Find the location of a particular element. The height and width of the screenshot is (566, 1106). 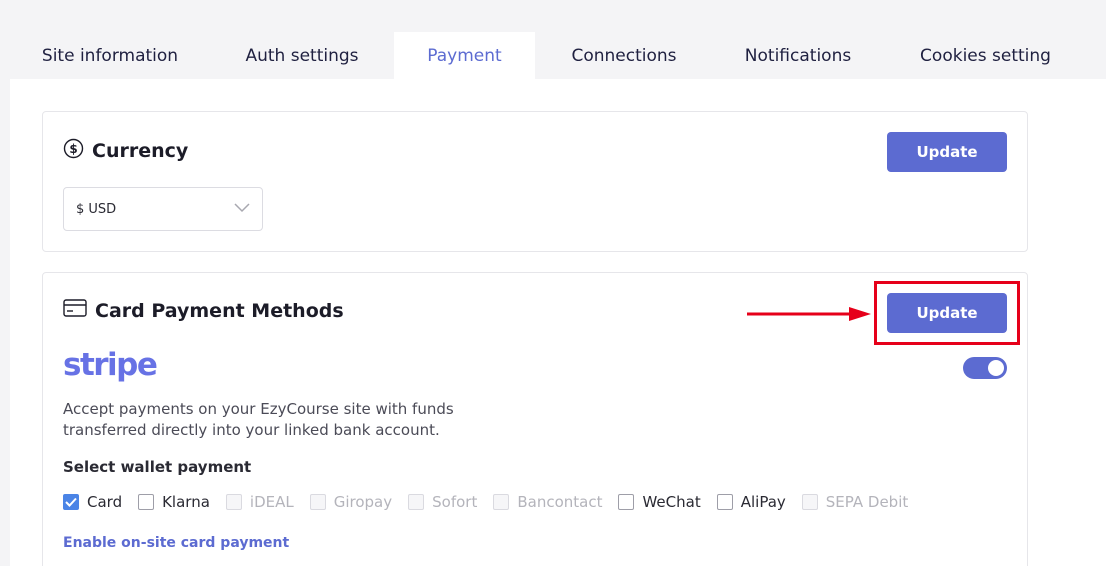

tab-site-information: Site information is located at coordinates (110, 55).